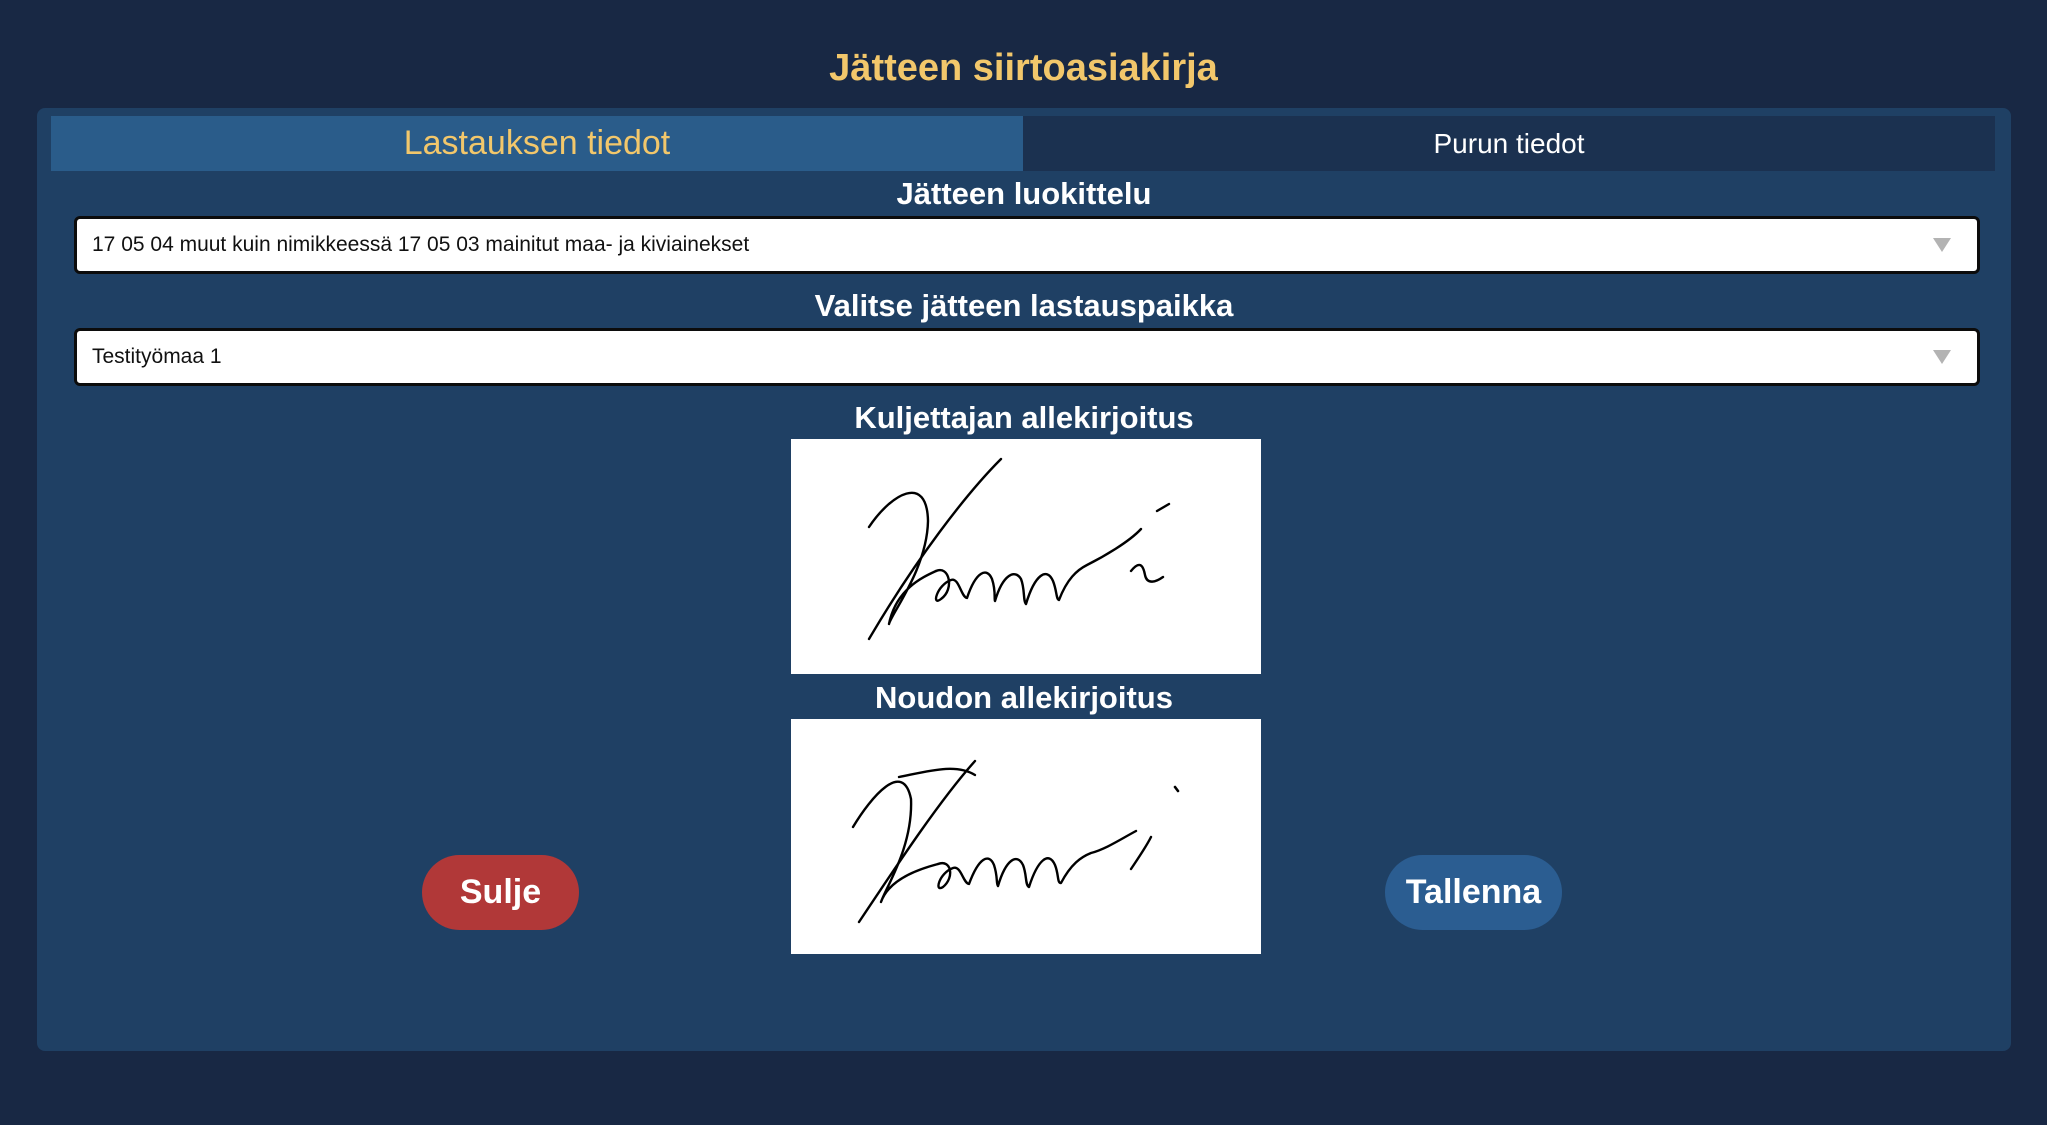  Describe the element at coordinates (1473, 892) in the screenshot. I see `save-button: Tallenna` at that location.